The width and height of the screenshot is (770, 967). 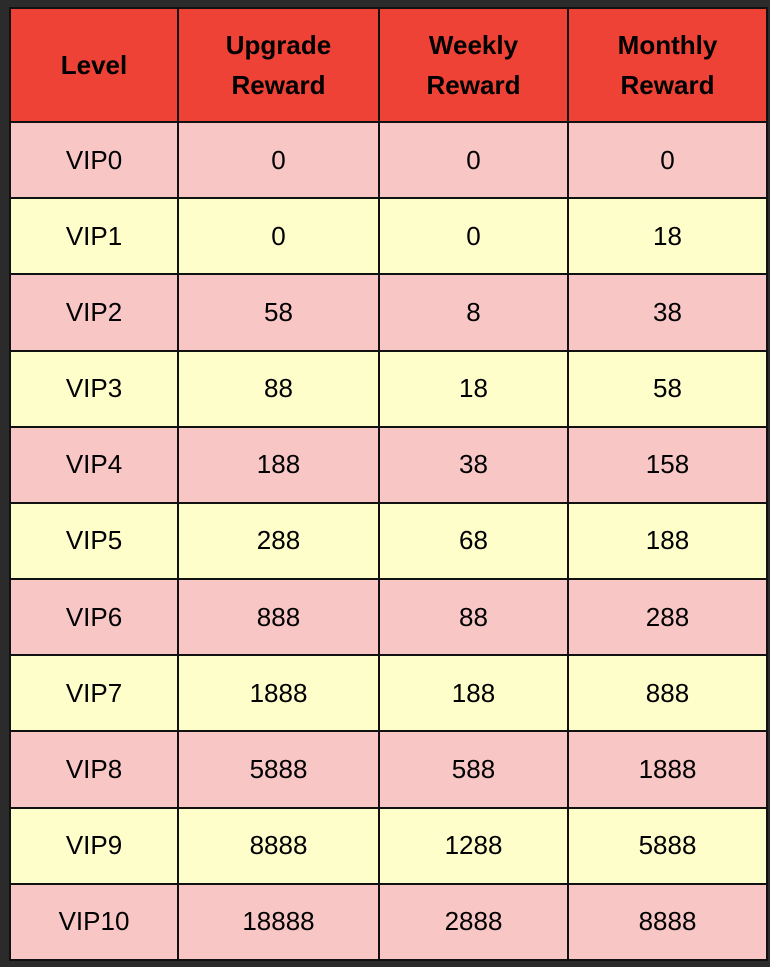 What do you see at coordinates (278, 312) in the screenshot?
I see `upgrade-reward-cell: 58` at bounding box center [278, 312].